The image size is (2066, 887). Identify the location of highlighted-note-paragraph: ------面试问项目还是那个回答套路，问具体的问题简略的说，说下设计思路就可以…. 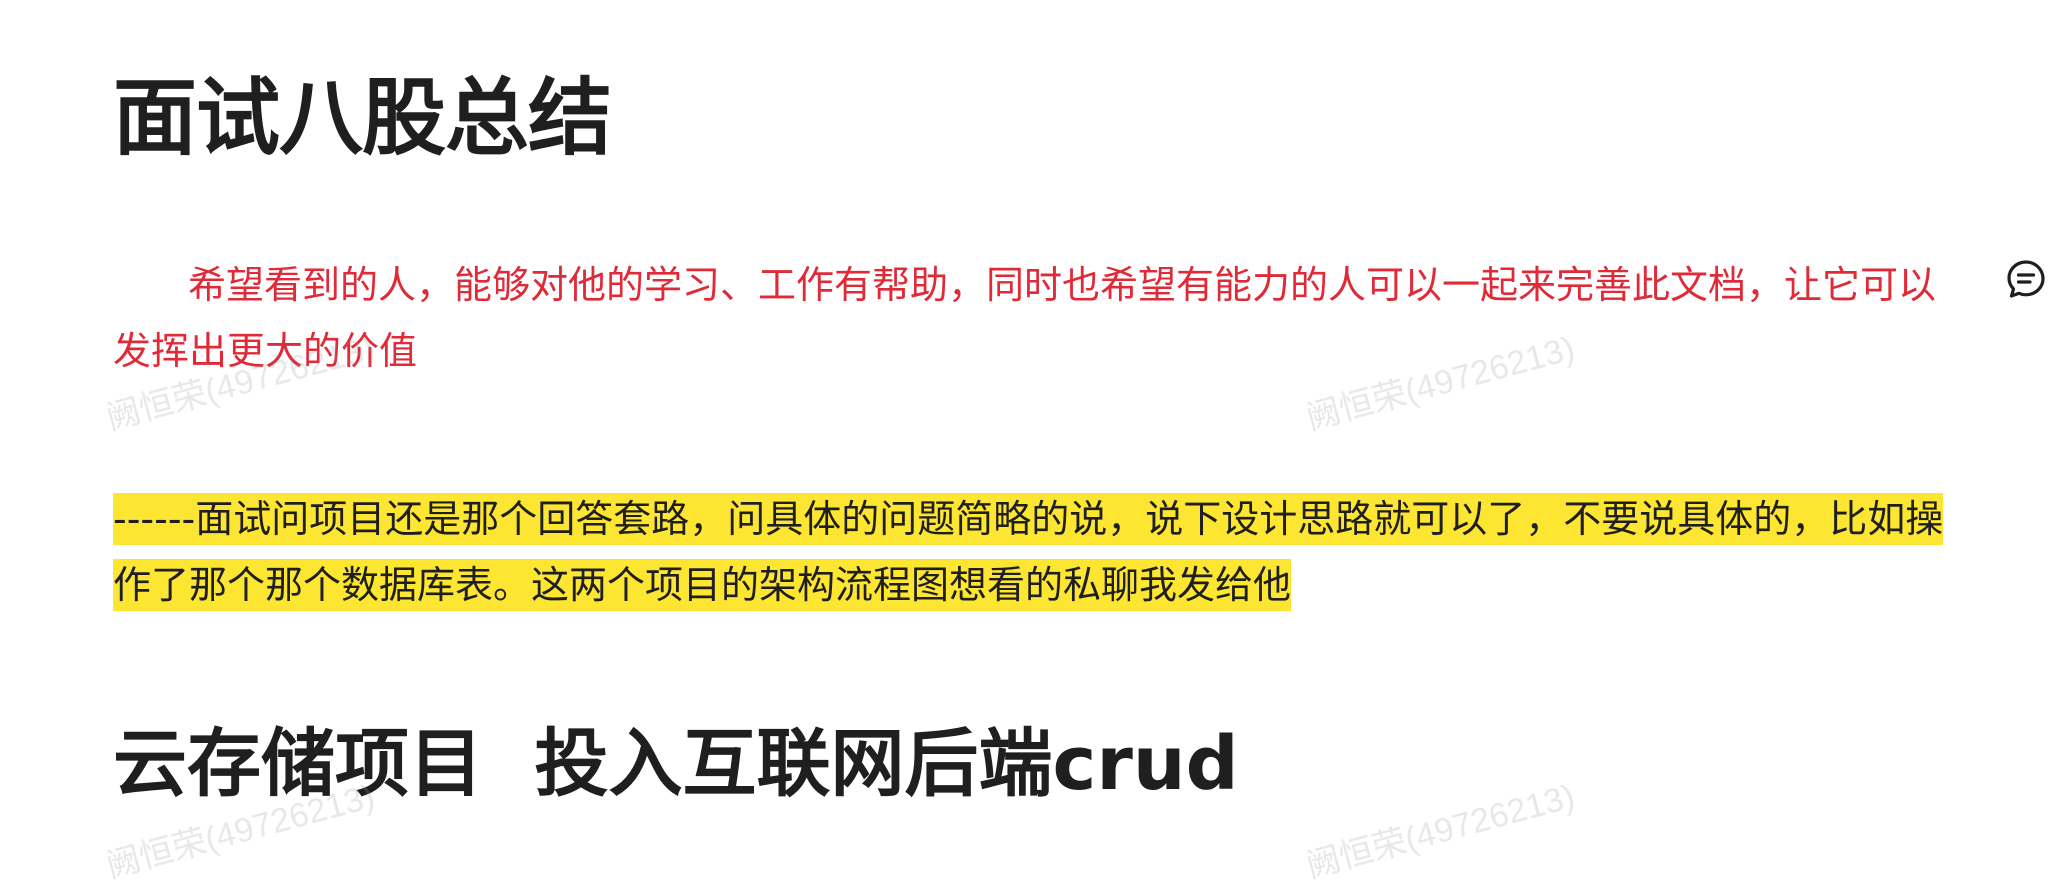
(1043, 552).